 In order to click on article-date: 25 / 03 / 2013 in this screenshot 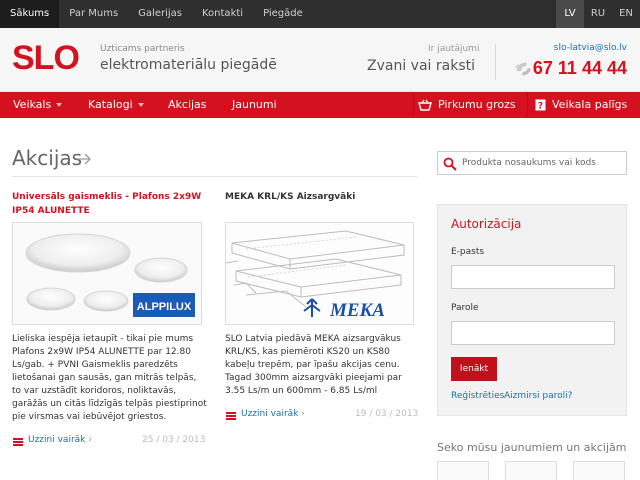, I will do `click(174, 440)`.